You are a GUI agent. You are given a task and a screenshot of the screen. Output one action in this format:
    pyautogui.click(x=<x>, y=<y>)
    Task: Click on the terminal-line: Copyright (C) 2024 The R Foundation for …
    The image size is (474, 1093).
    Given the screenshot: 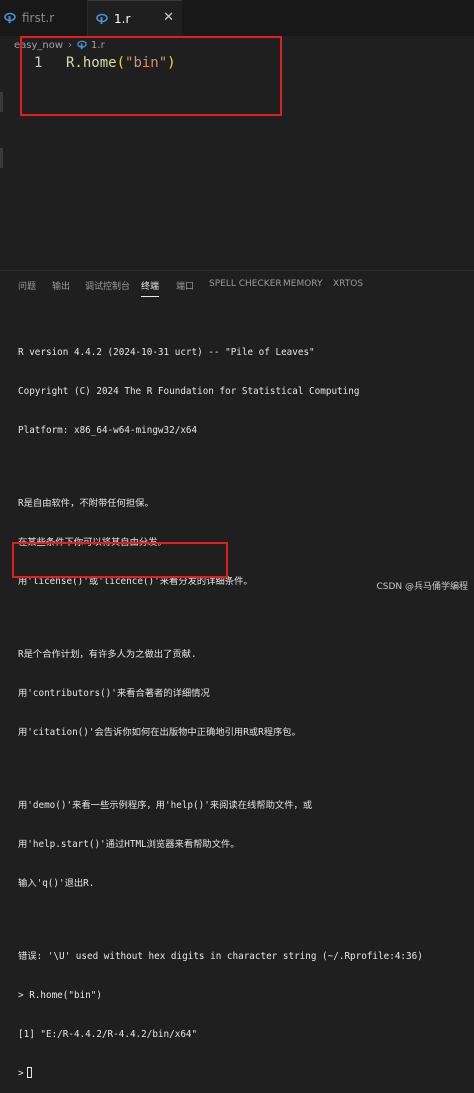 What is the action you would take?
    pyautogui.click(x=189, y=391)
    